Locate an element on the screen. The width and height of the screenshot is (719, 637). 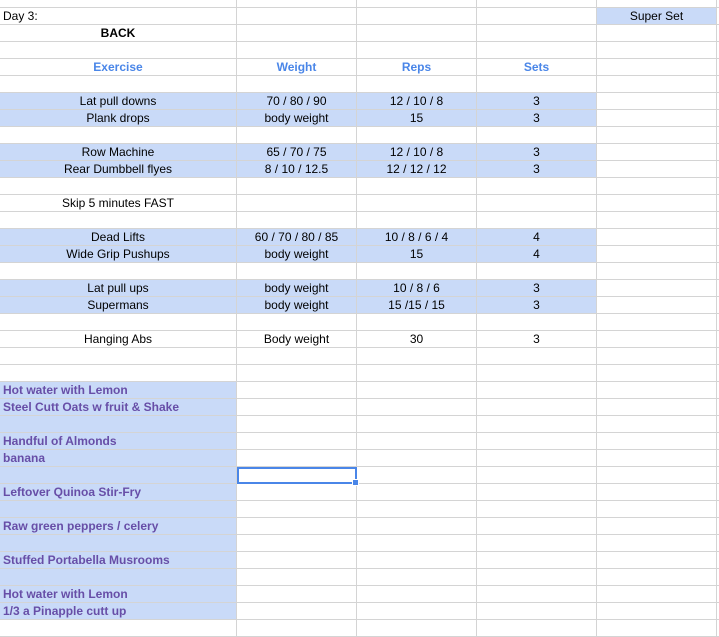
column-header-weight: Weight is located at coordinates (297, 67).